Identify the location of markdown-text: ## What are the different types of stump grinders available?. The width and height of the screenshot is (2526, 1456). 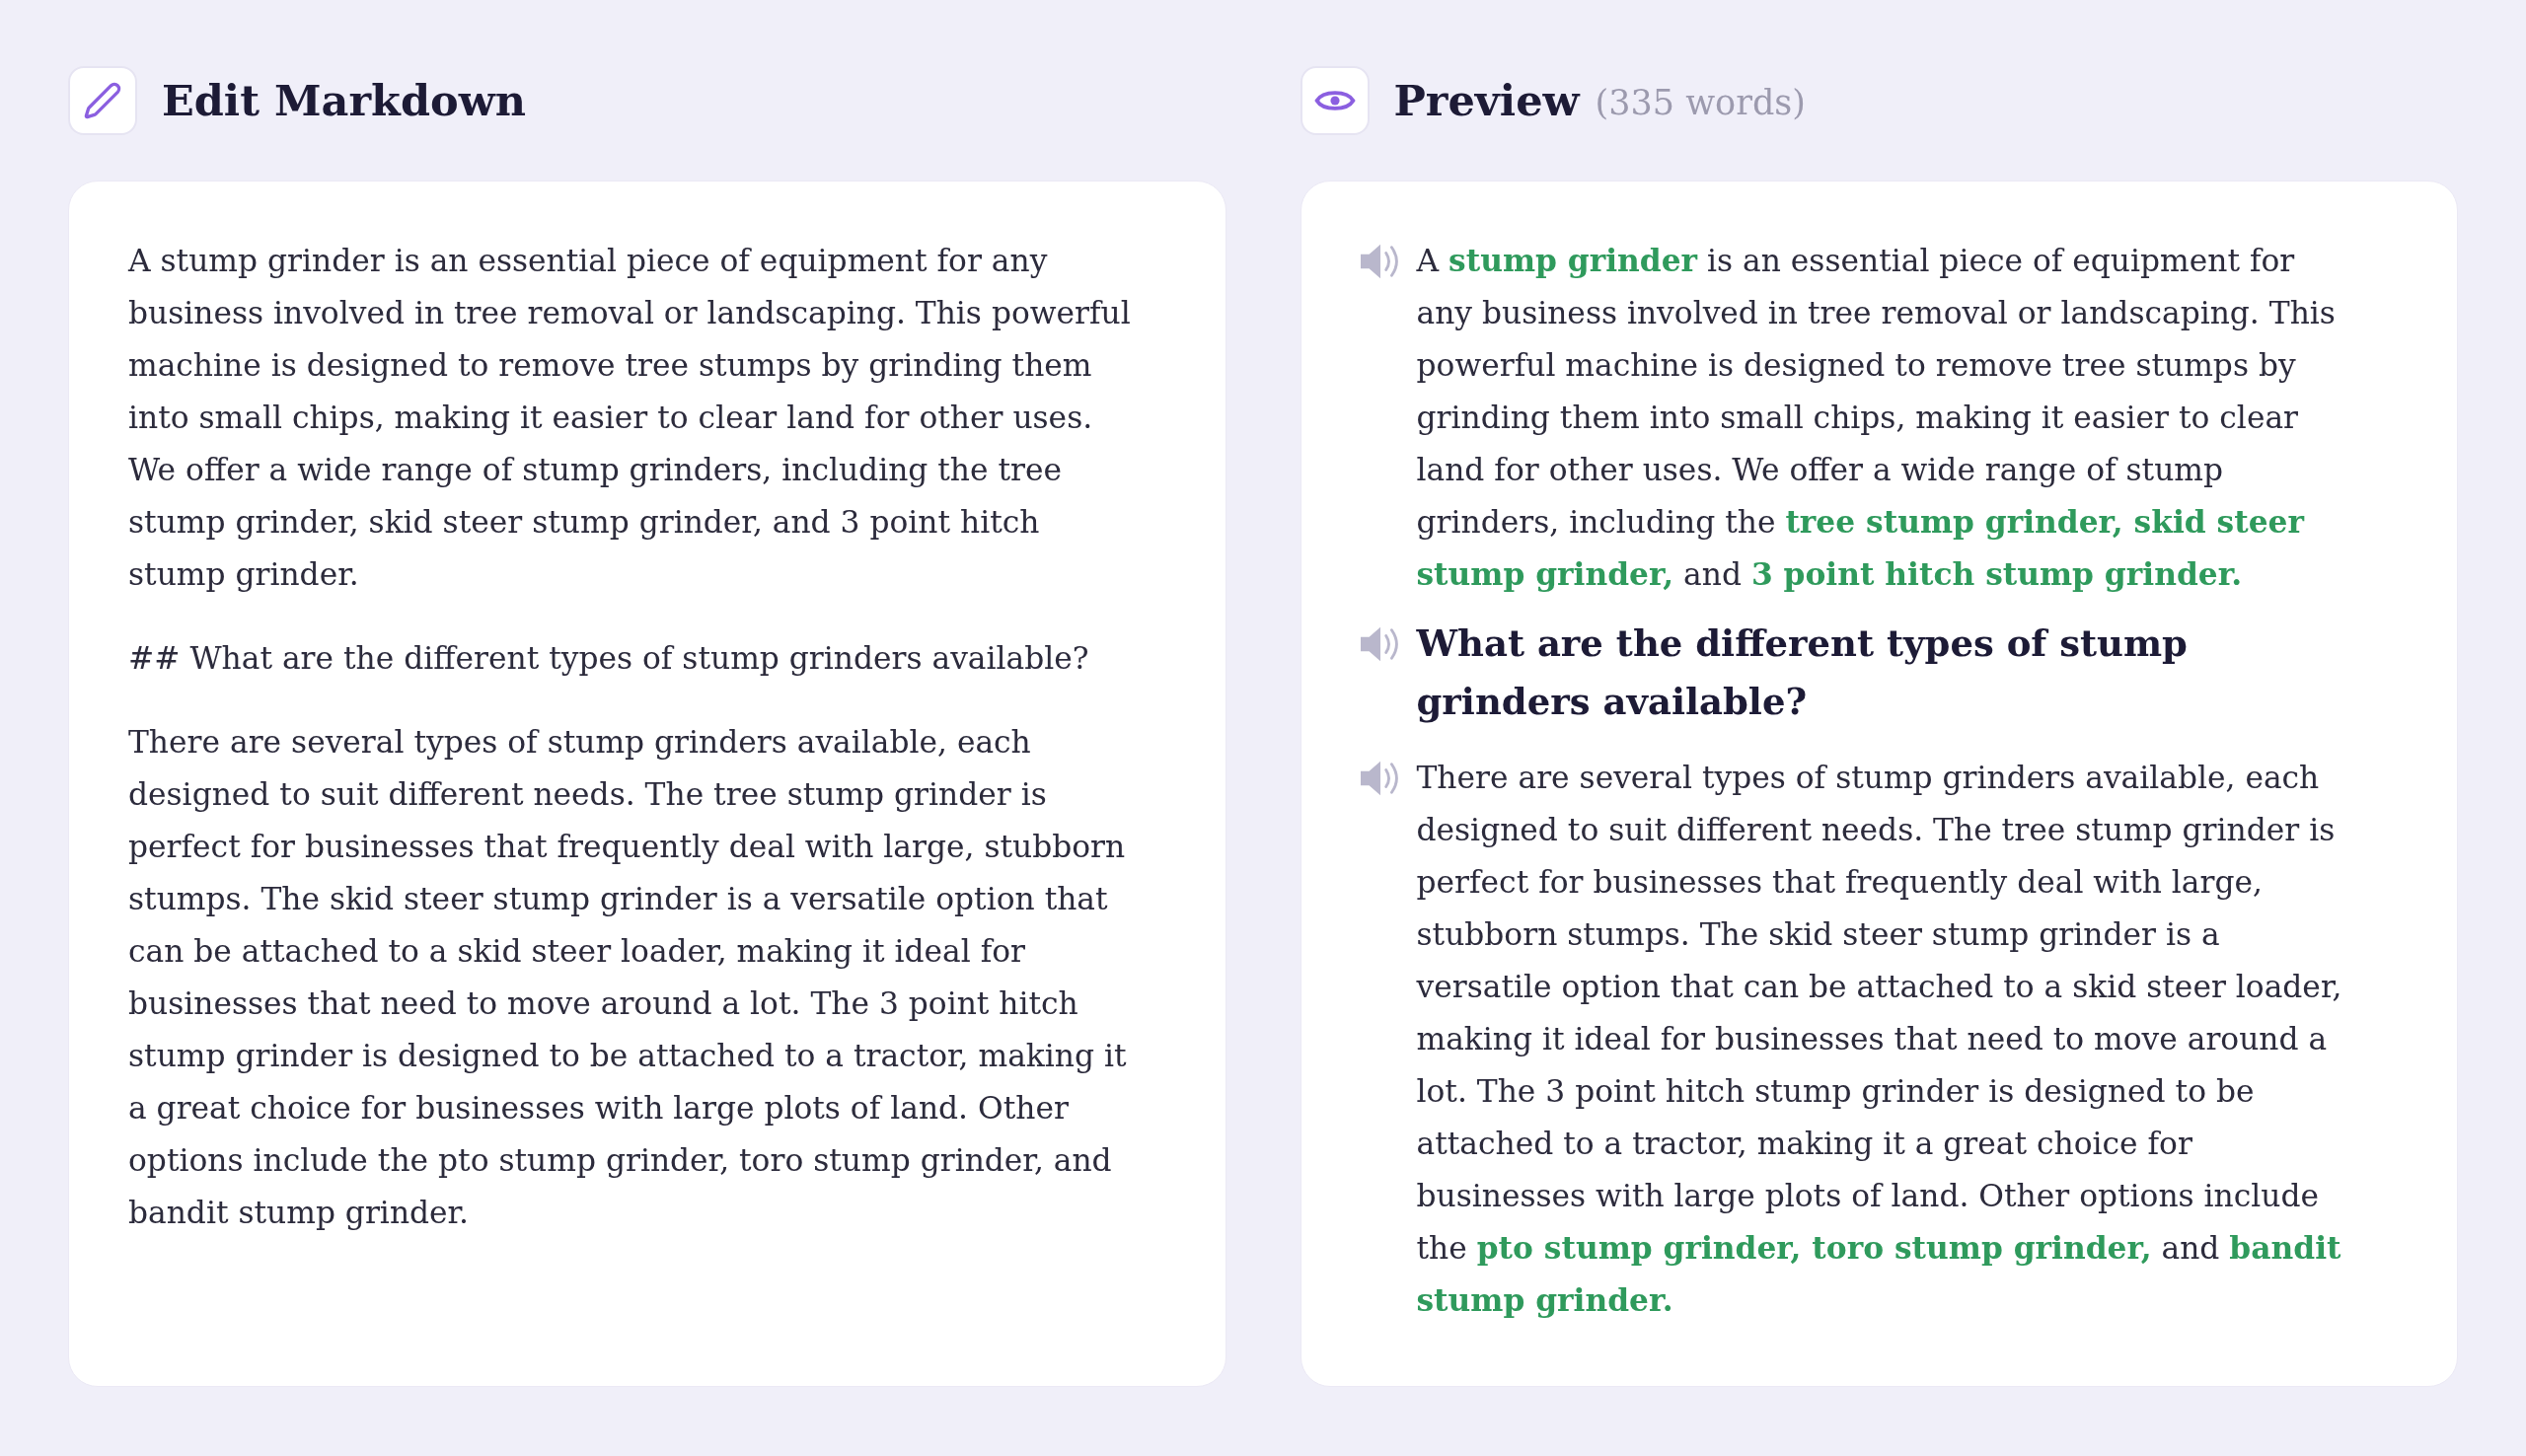
(609, 658).